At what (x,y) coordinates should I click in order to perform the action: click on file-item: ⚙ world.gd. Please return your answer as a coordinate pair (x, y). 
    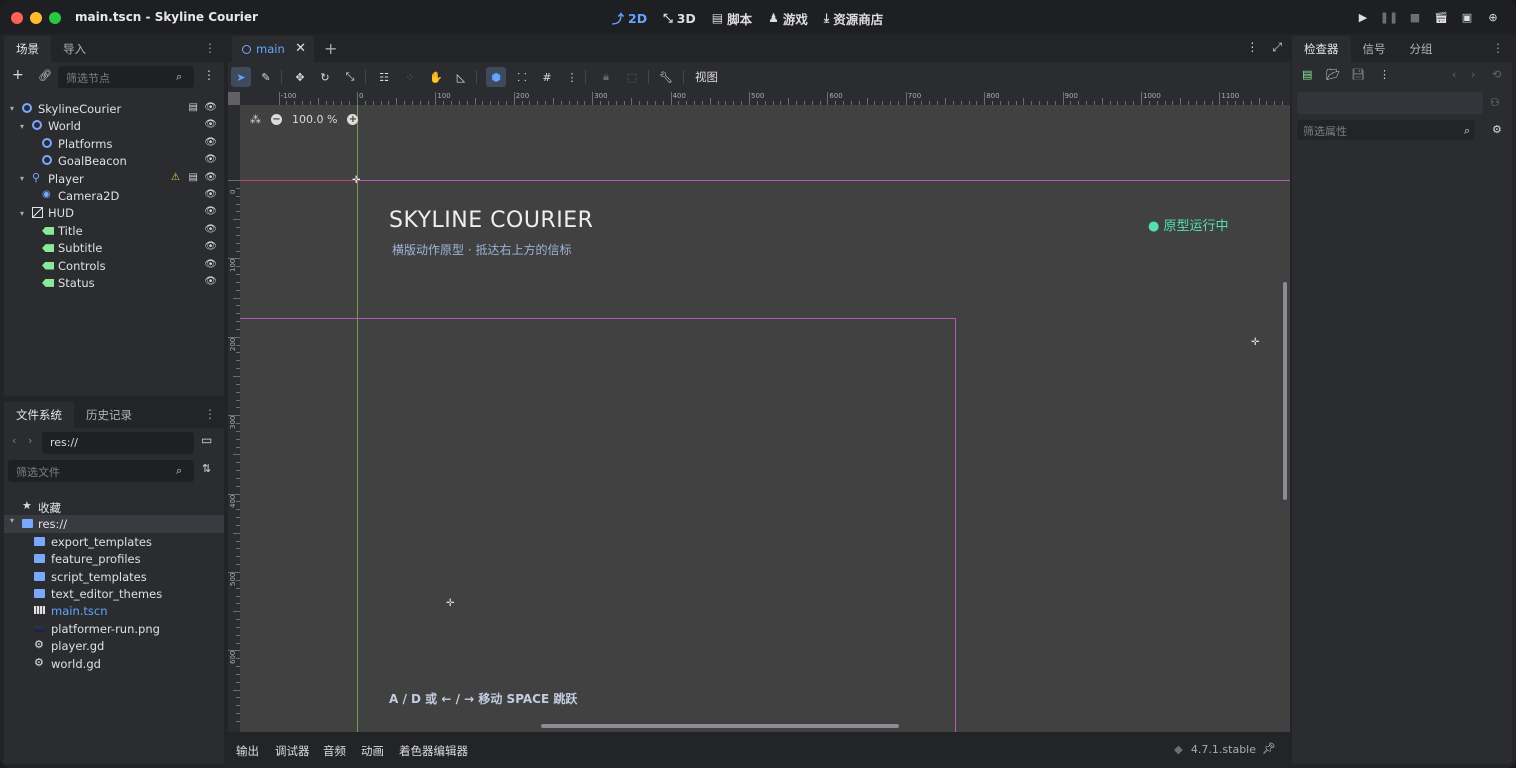
    Looking at the image, I should click on (114, 663).